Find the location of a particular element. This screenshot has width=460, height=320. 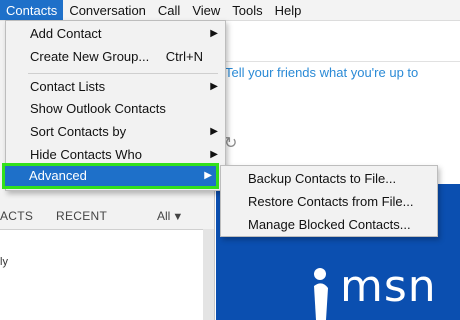

menu-item-advanced: Advanced ▶ is located at coordinates (110, 176).